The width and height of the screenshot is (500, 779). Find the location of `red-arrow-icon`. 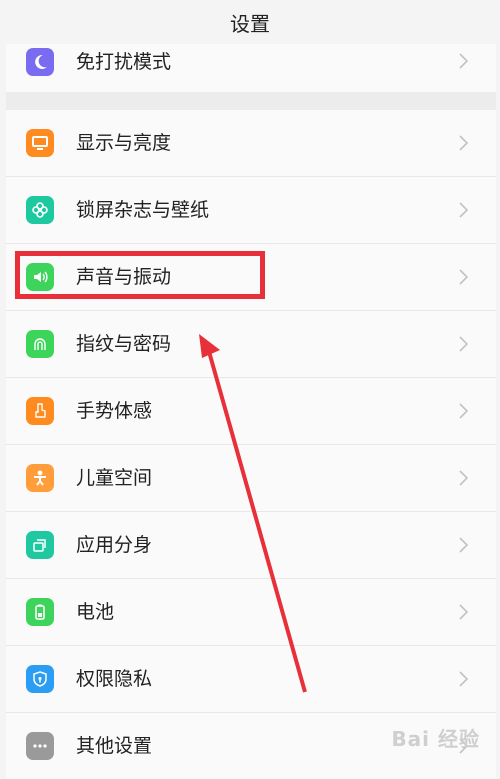

red-arrow-icon is located at coordinates (253, 513).